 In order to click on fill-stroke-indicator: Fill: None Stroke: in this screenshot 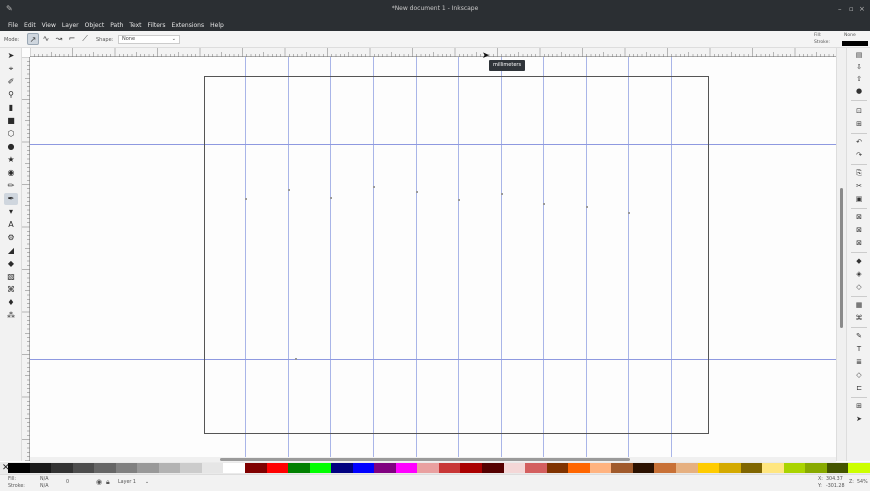, I will do `click(840, 40)`.